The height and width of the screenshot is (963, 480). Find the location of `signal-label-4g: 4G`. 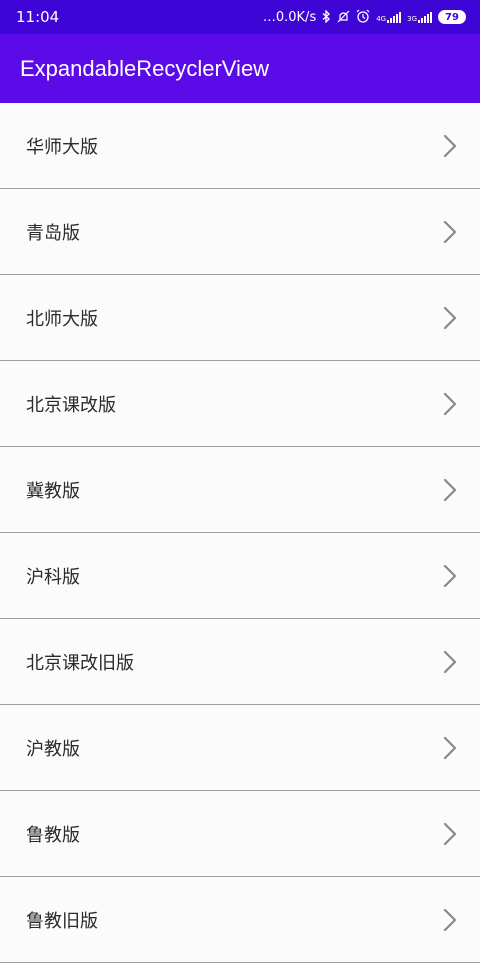

signal-label-4g: 4G is located at coordinates (381, 18).